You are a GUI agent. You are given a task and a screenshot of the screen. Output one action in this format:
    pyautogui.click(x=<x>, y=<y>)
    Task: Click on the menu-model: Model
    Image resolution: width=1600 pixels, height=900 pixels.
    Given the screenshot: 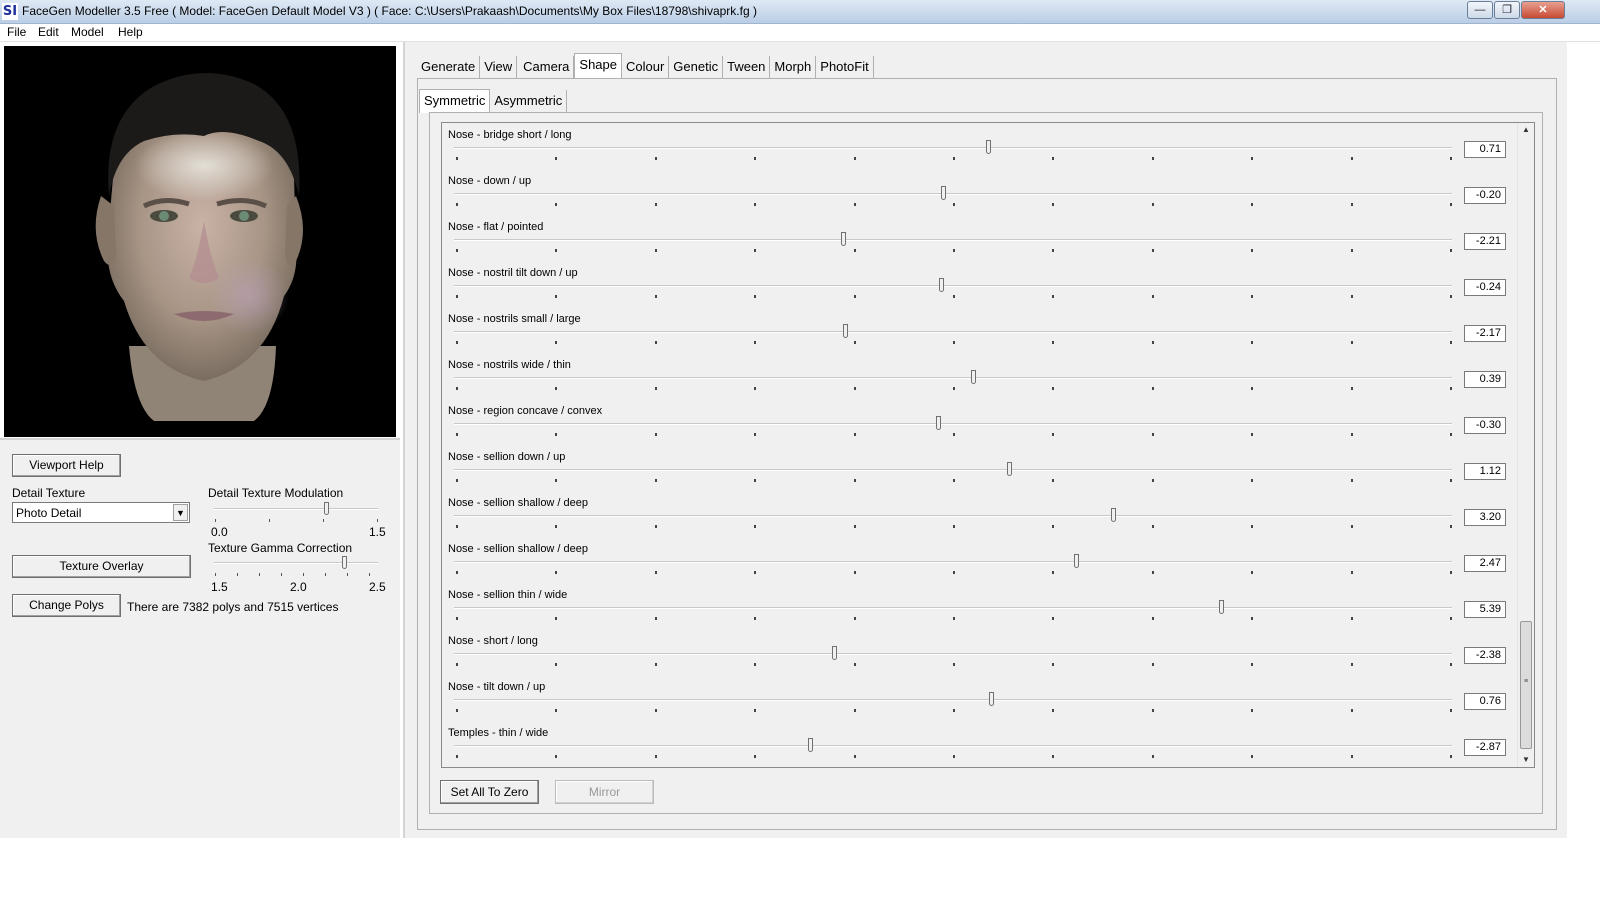 What is the action you would take?
    pyautogui.click(x=87, y=32)
    